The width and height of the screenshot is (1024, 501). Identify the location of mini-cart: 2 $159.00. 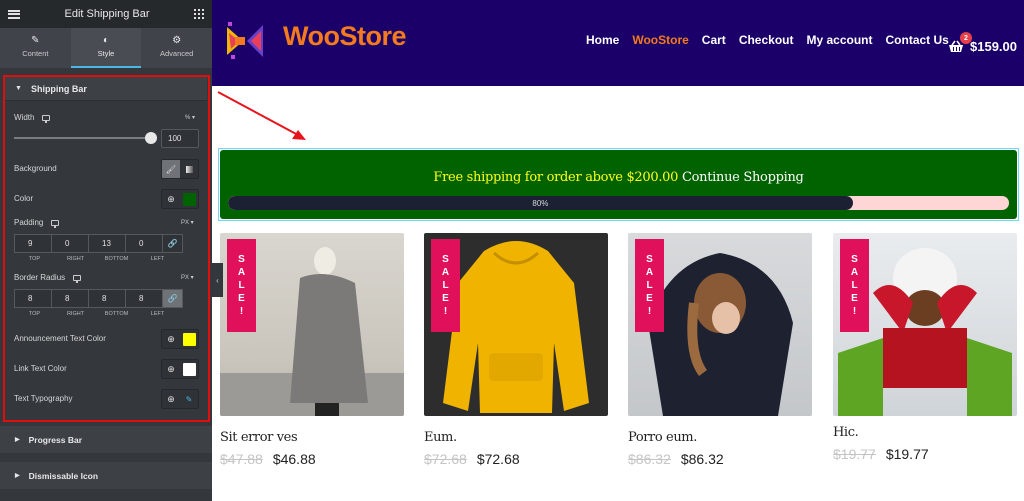
(982, 43).